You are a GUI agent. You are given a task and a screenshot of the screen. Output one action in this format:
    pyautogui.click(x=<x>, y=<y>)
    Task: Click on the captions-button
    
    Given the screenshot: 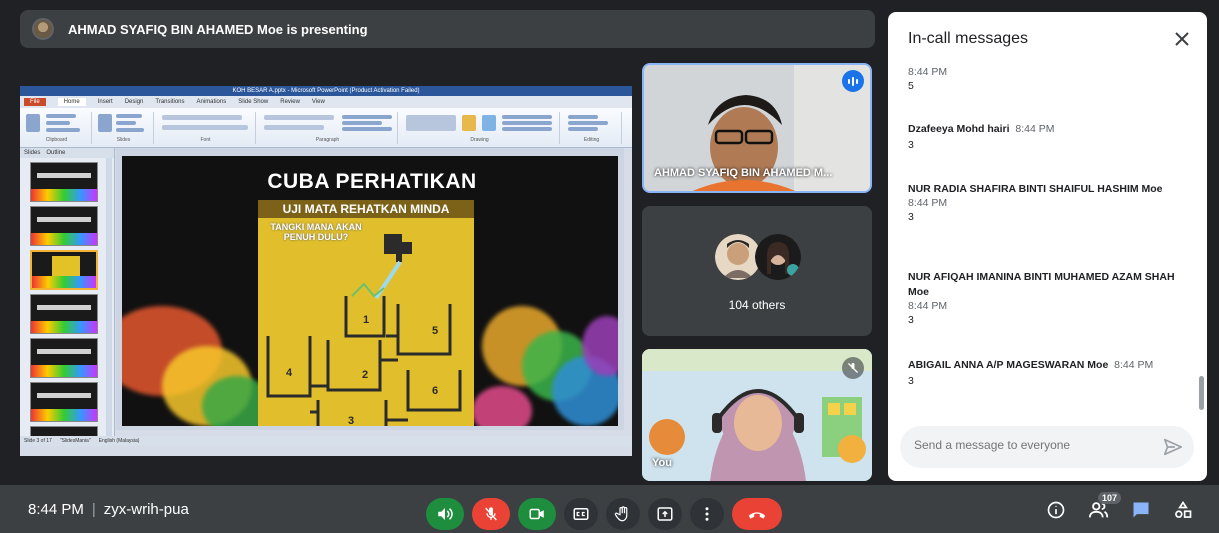 What is the action you would take?
    pyautogui.click(x=581, y=514)
    